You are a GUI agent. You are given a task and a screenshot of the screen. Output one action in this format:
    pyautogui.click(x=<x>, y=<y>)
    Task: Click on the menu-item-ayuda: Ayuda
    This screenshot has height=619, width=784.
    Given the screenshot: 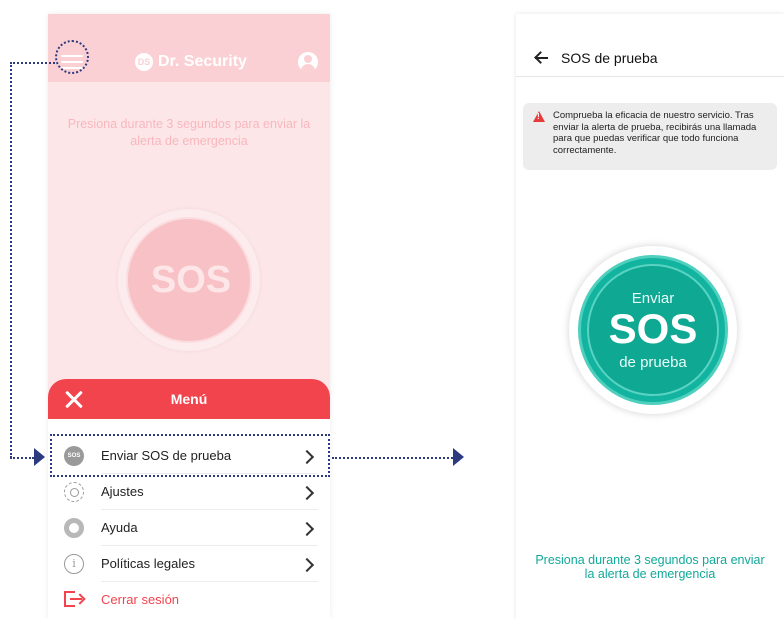 What is the action you would take?
    pyautogui.click(x=189, y=528)
    